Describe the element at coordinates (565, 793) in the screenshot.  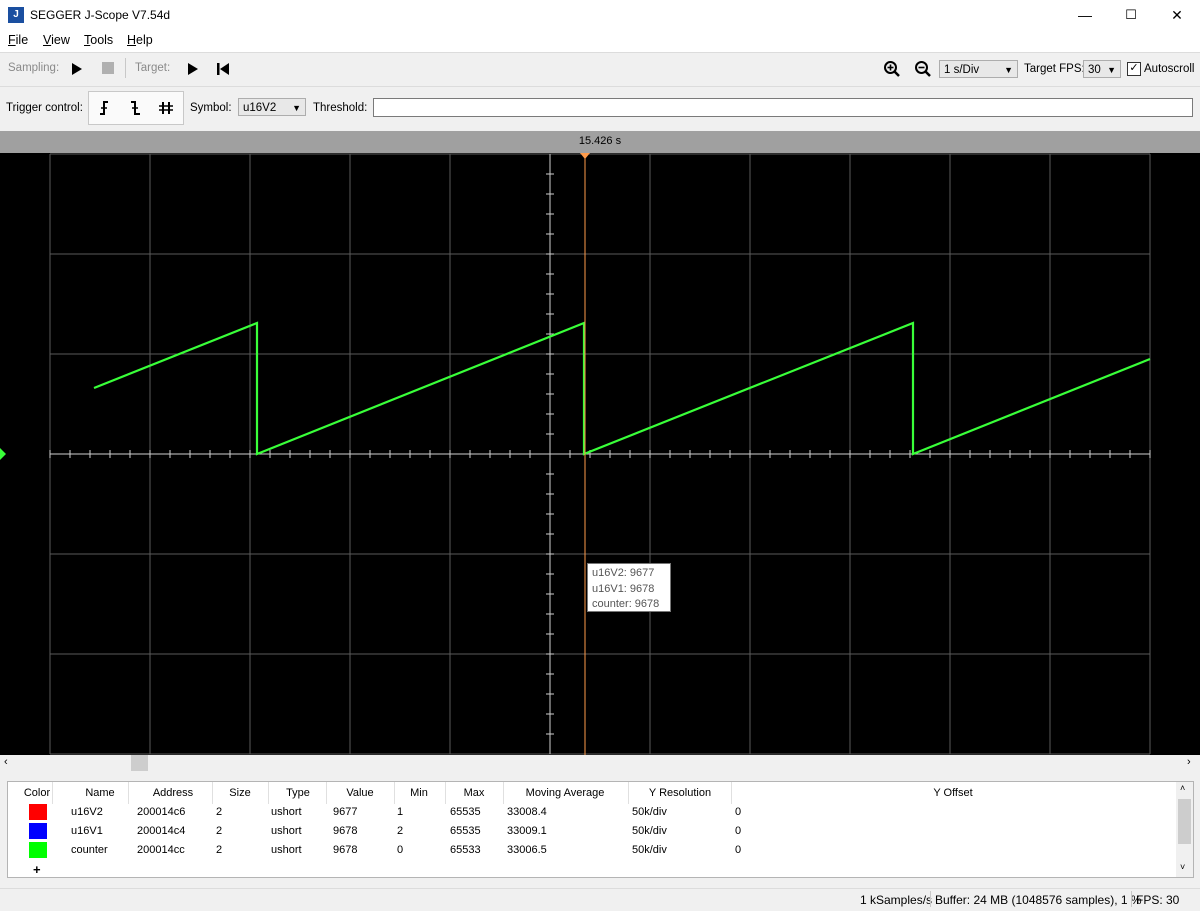
I see `column-header-moving-average: Moving Average` at that location.